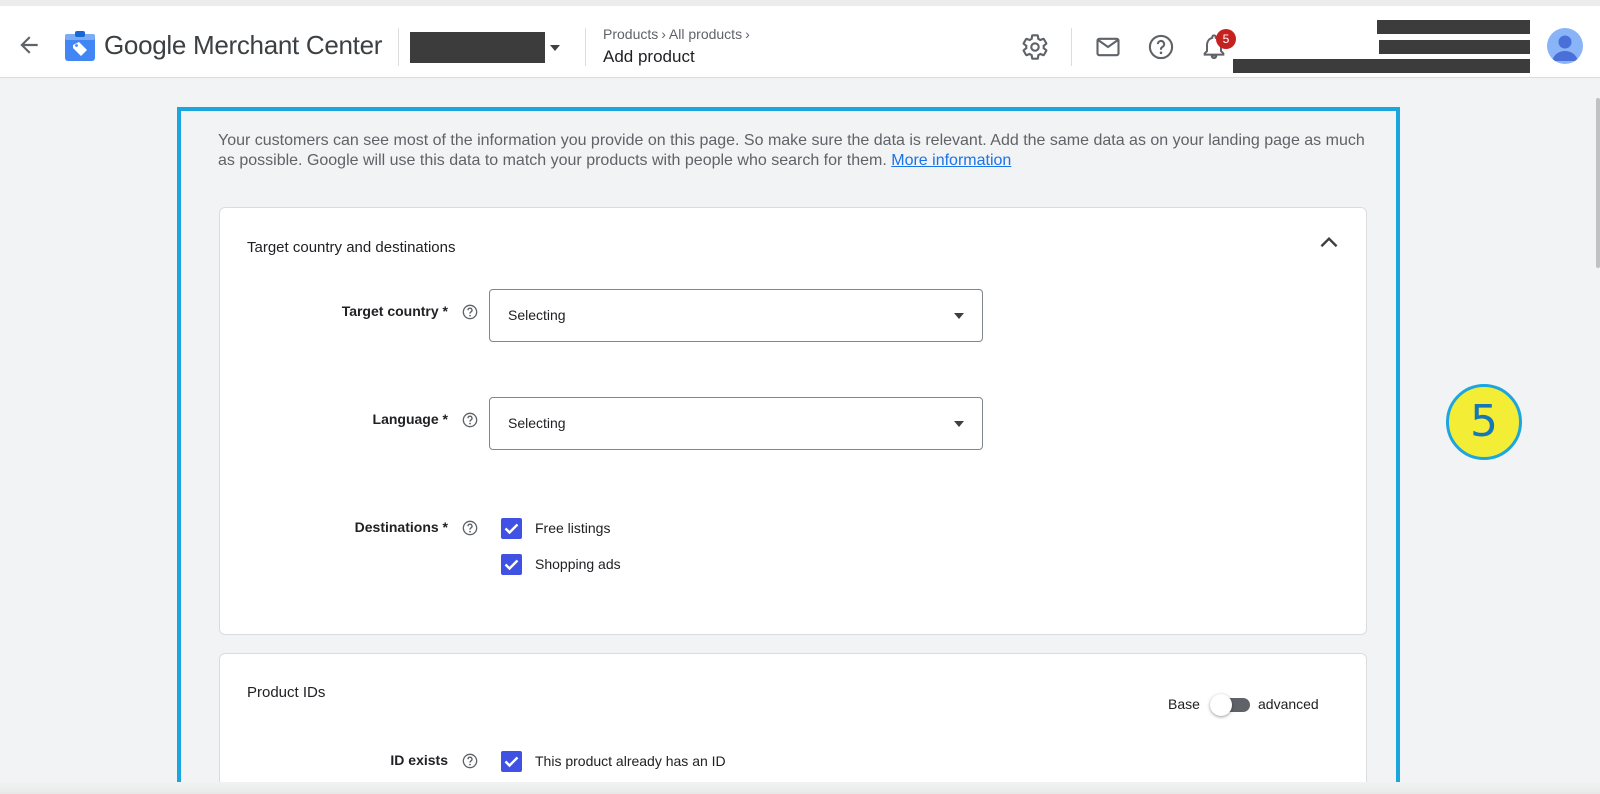 Image resolution: width=1600 pixels, height=794 pixels. I want to click on app-name: Google Merchant Center, so click(243, 45).